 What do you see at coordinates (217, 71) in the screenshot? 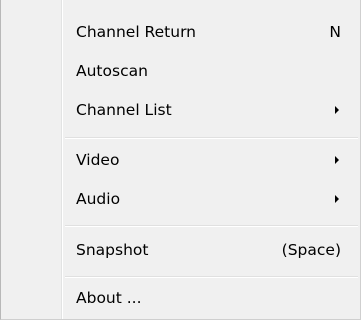
I see `menu-item-autoscan: Autoscan` at bounding box center [217, 71].